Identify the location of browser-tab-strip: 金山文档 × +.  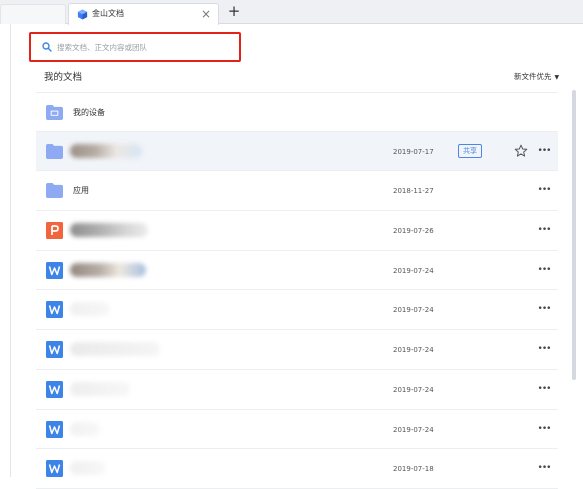
(291, 12).